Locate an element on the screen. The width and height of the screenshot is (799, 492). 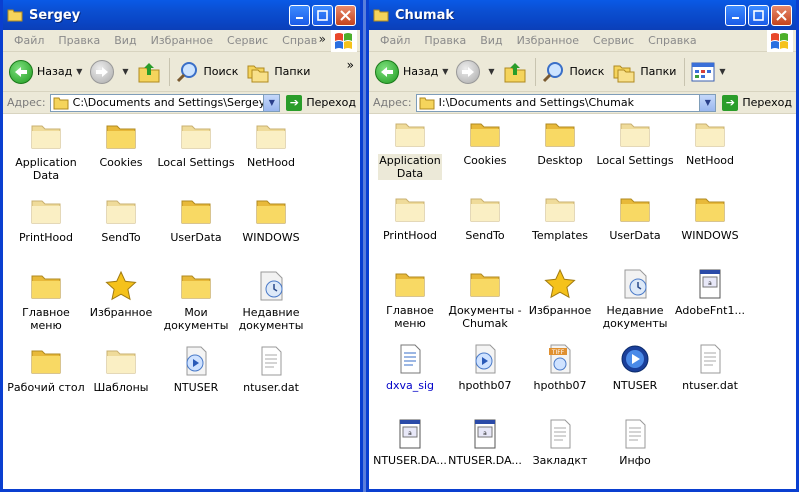
file-item: dxva_sig is located at coordinates (410, 367).